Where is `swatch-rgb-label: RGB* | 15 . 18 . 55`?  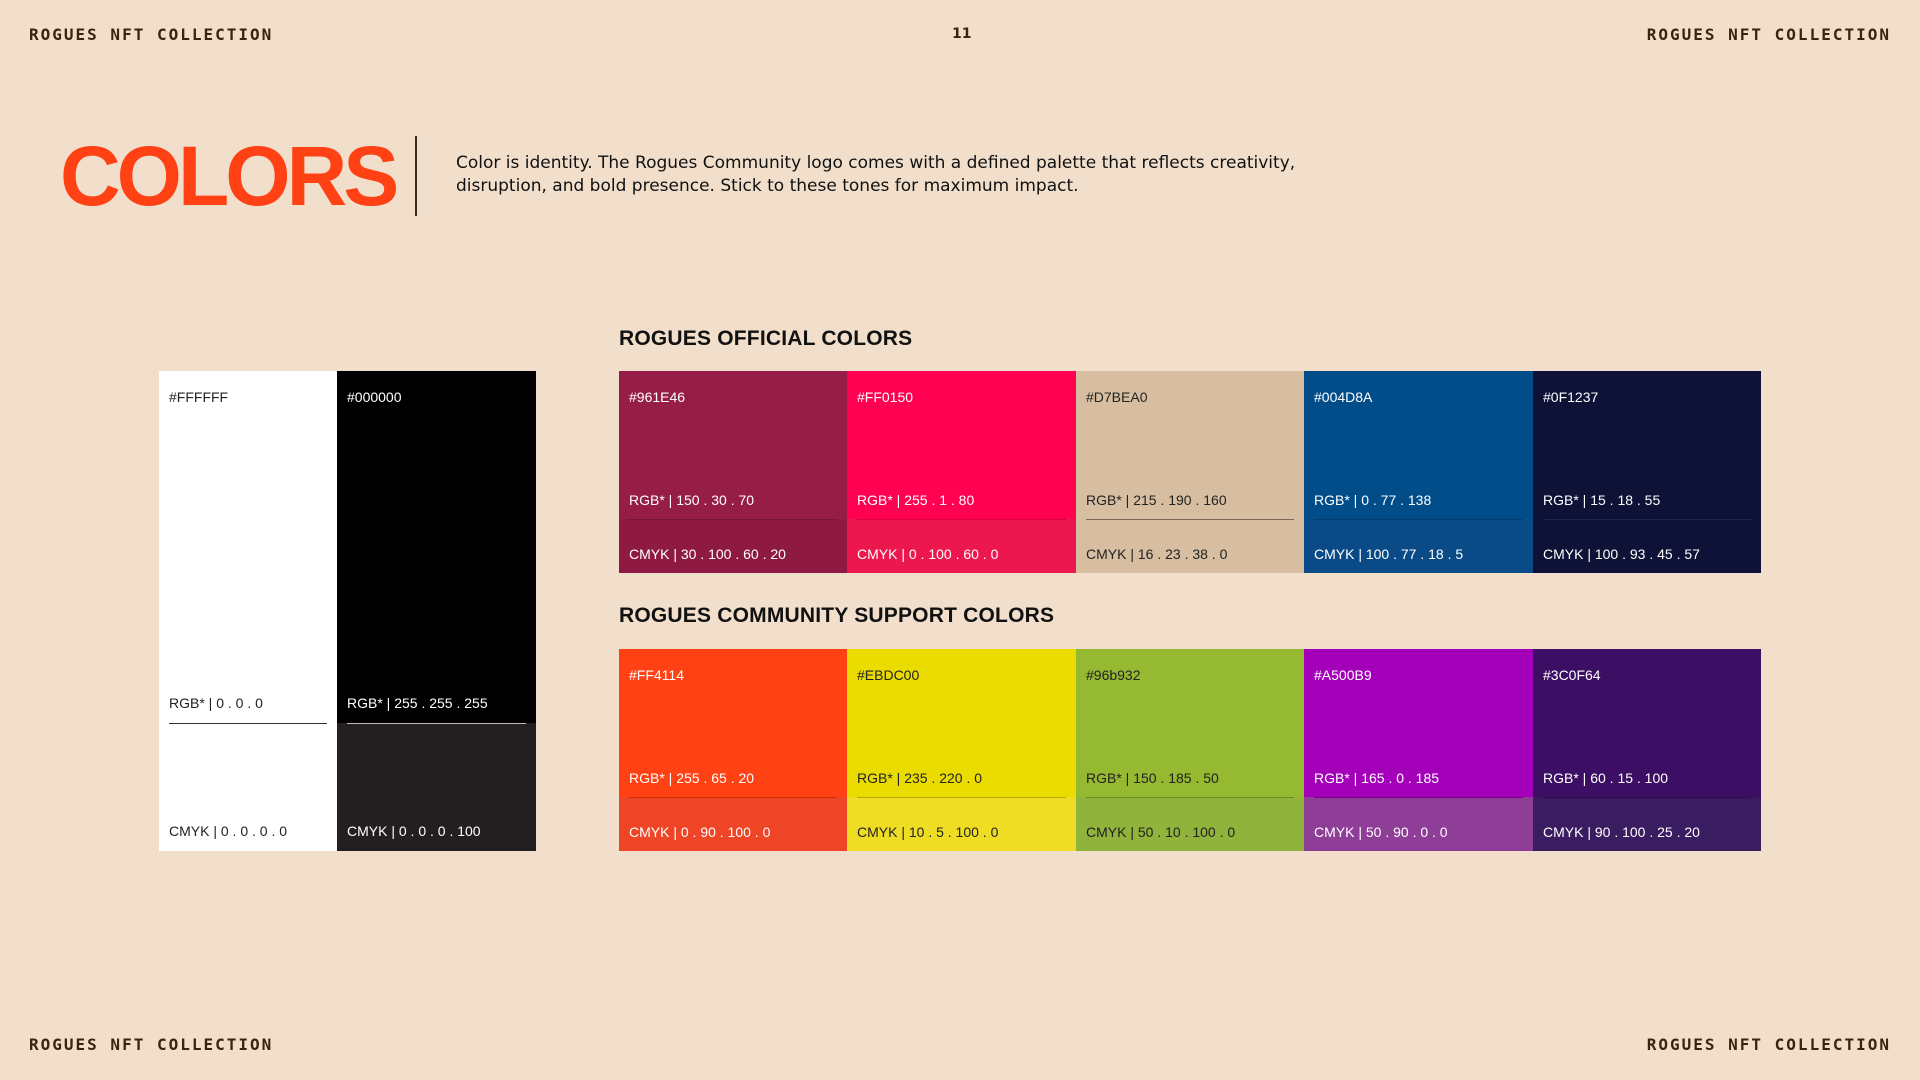 swatch-rgb-label: RGB* | 15 . 18 . 55 is located at coordinates (1602, 500).